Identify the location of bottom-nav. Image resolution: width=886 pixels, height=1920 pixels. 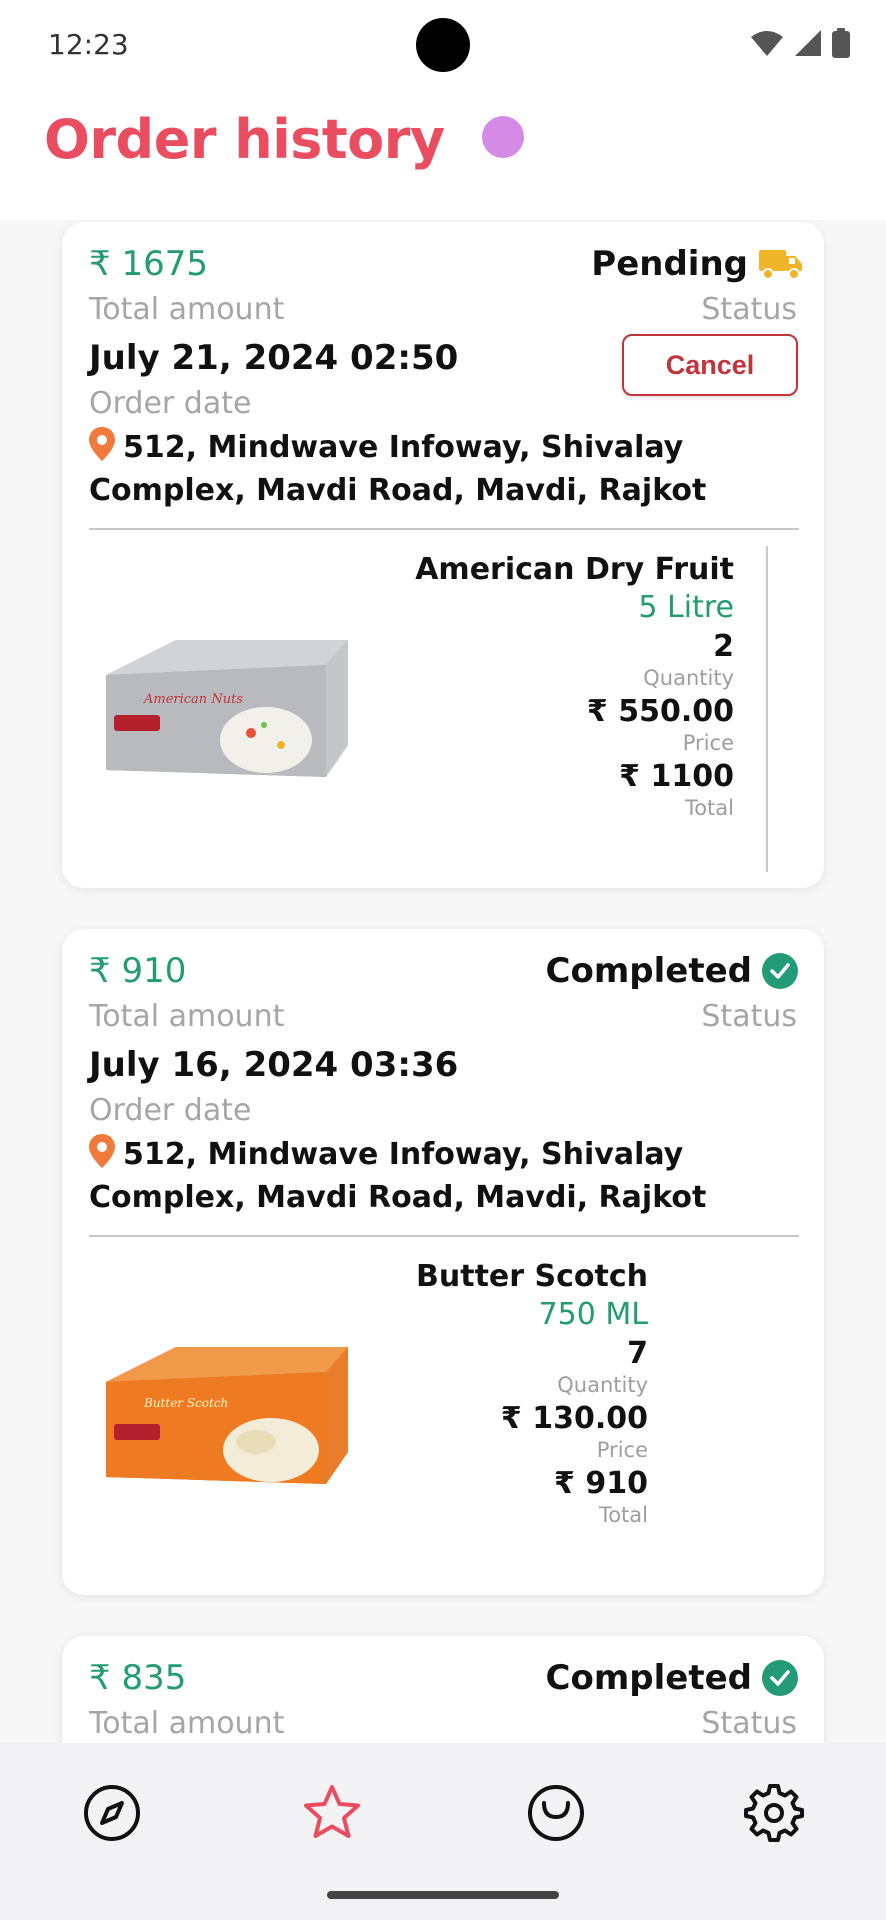
(443, 1831).